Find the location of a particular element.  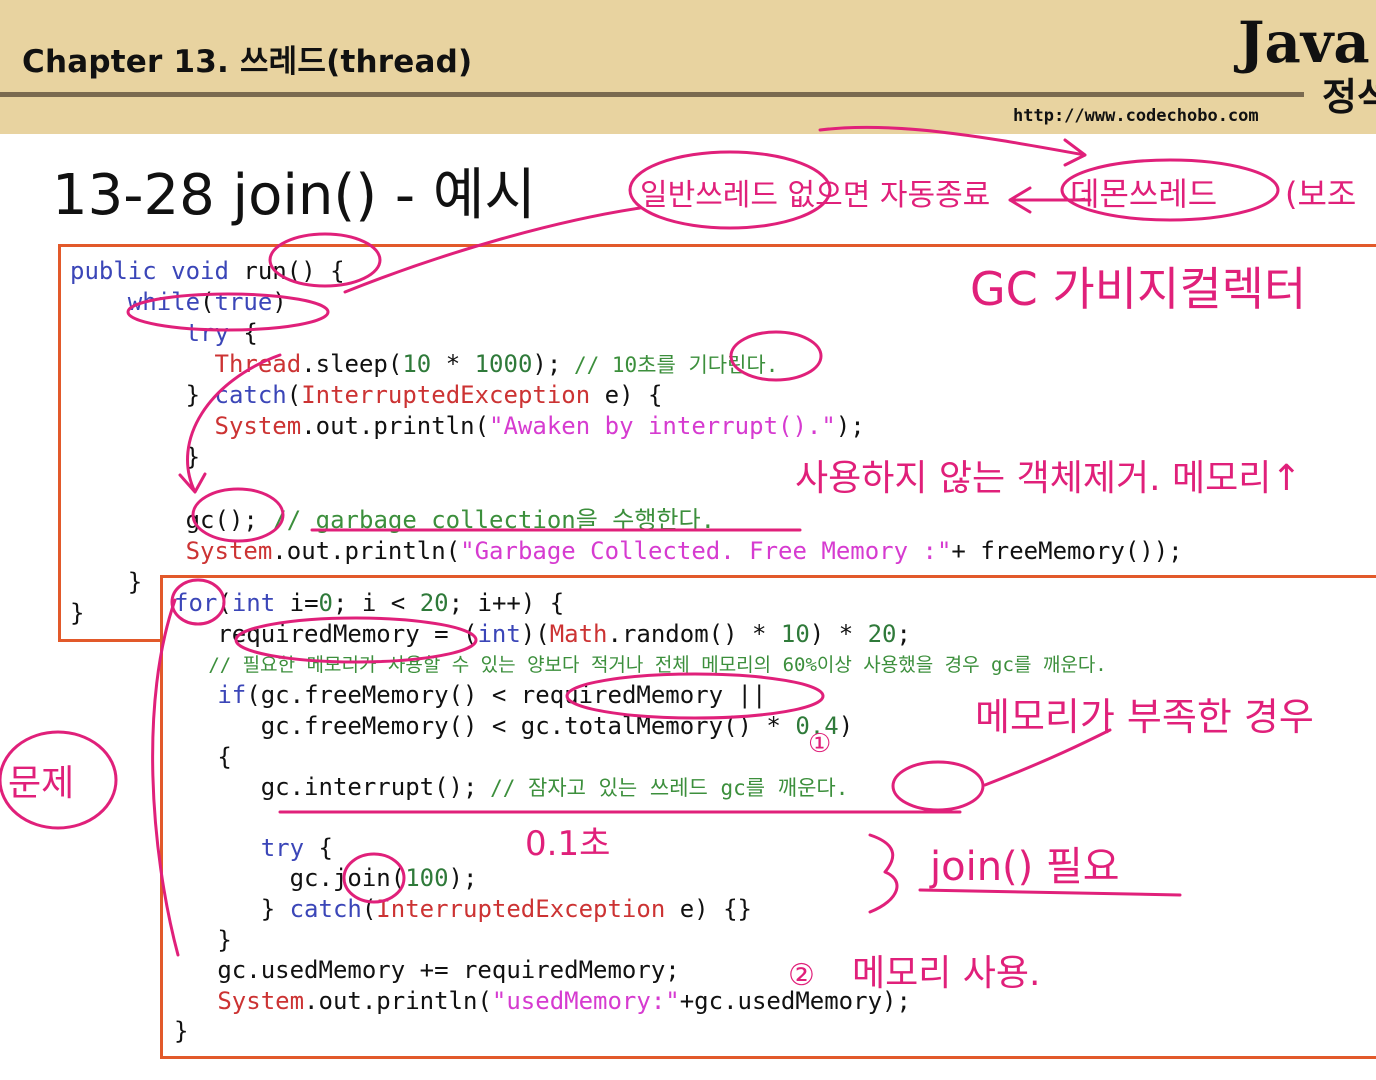

note-daemon: 일반쓰레드 없으면 자동종료 is located at coordinates (815, 195).